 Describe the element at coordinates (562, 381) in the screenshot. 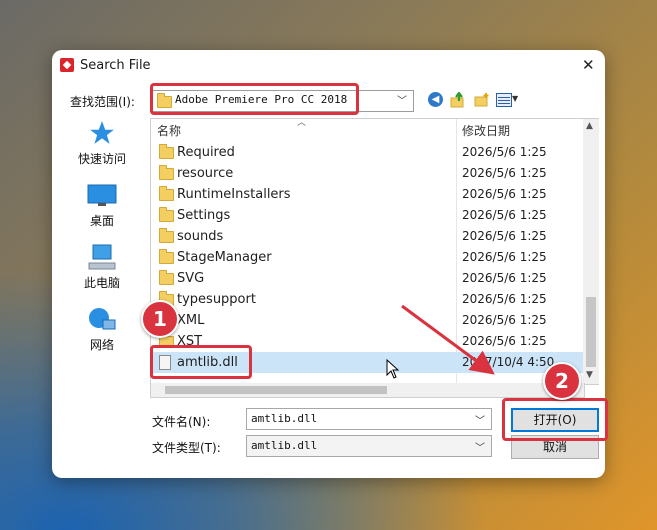

I see `step-badge-2: 2` at that location.